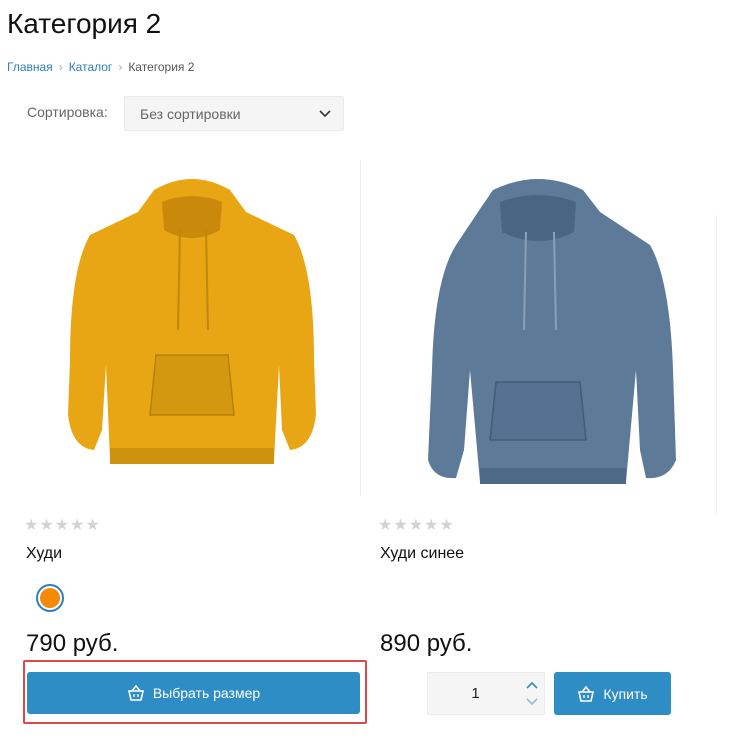 The width and height of the screenshot is (740, 745). I want to click on sort-label: Сортировка:, so click(67, 112).